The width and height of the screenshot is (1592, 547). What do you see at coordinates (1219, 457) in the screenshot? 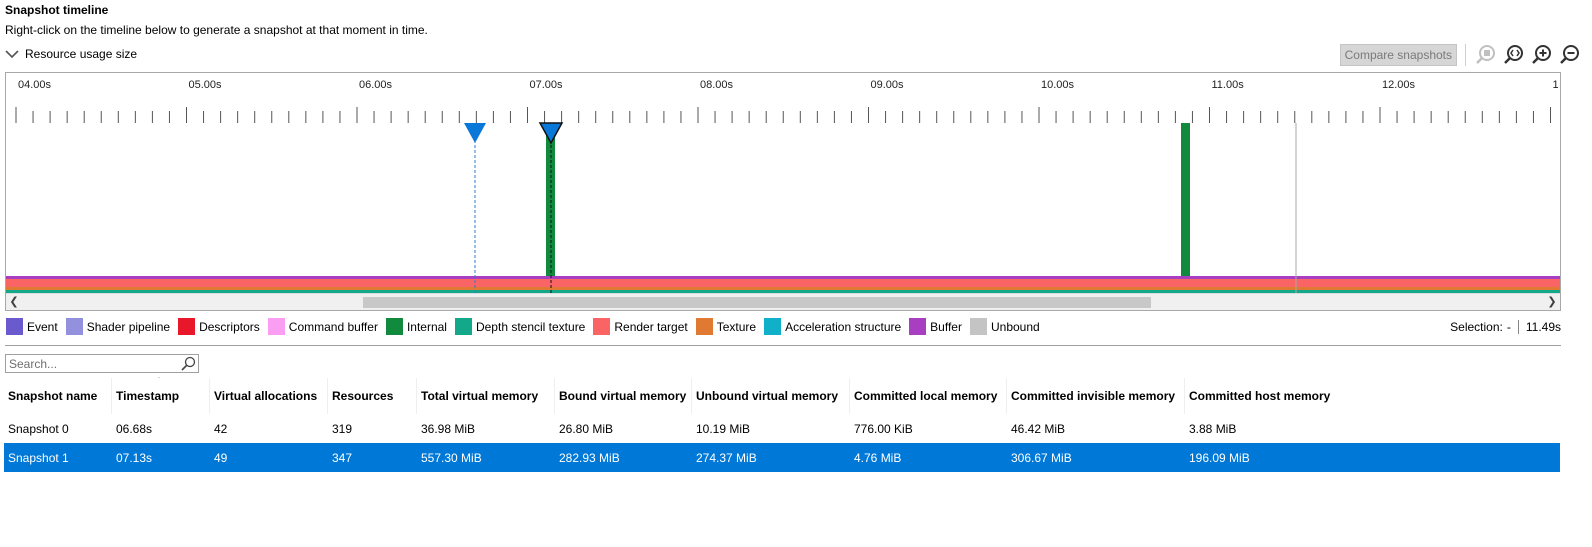
I see `table-cell: 196.09 MiB` at bounding box center [1219, 457].